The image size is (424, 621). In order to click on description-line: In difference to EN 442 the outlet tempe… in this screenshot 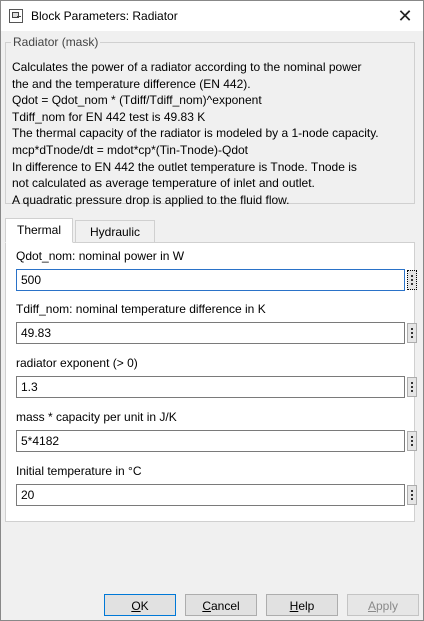, I will do `click(184, 166)`.